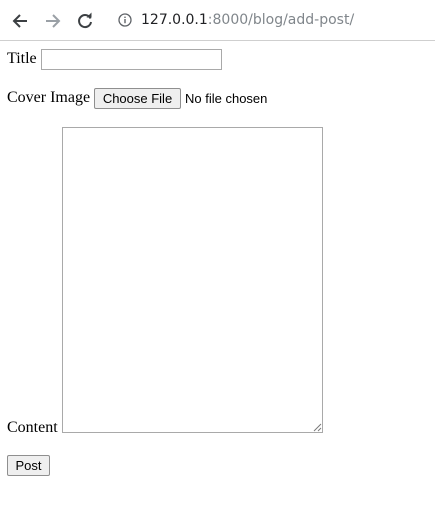 The height and width of the screenshot is (508, 435). What do you see at coordinates (317, 427) in the screenshot?
I see `resize-handle-icon` at bounding box center [317, 427].